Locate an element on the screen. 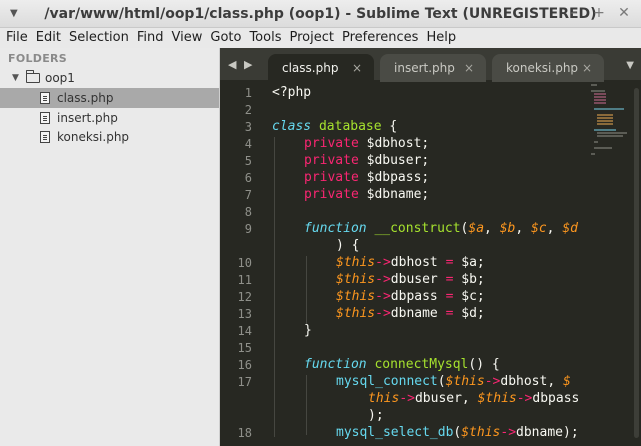 The image size is (641, 446). menu-edit: Edit is located at coordinates (48, 38).